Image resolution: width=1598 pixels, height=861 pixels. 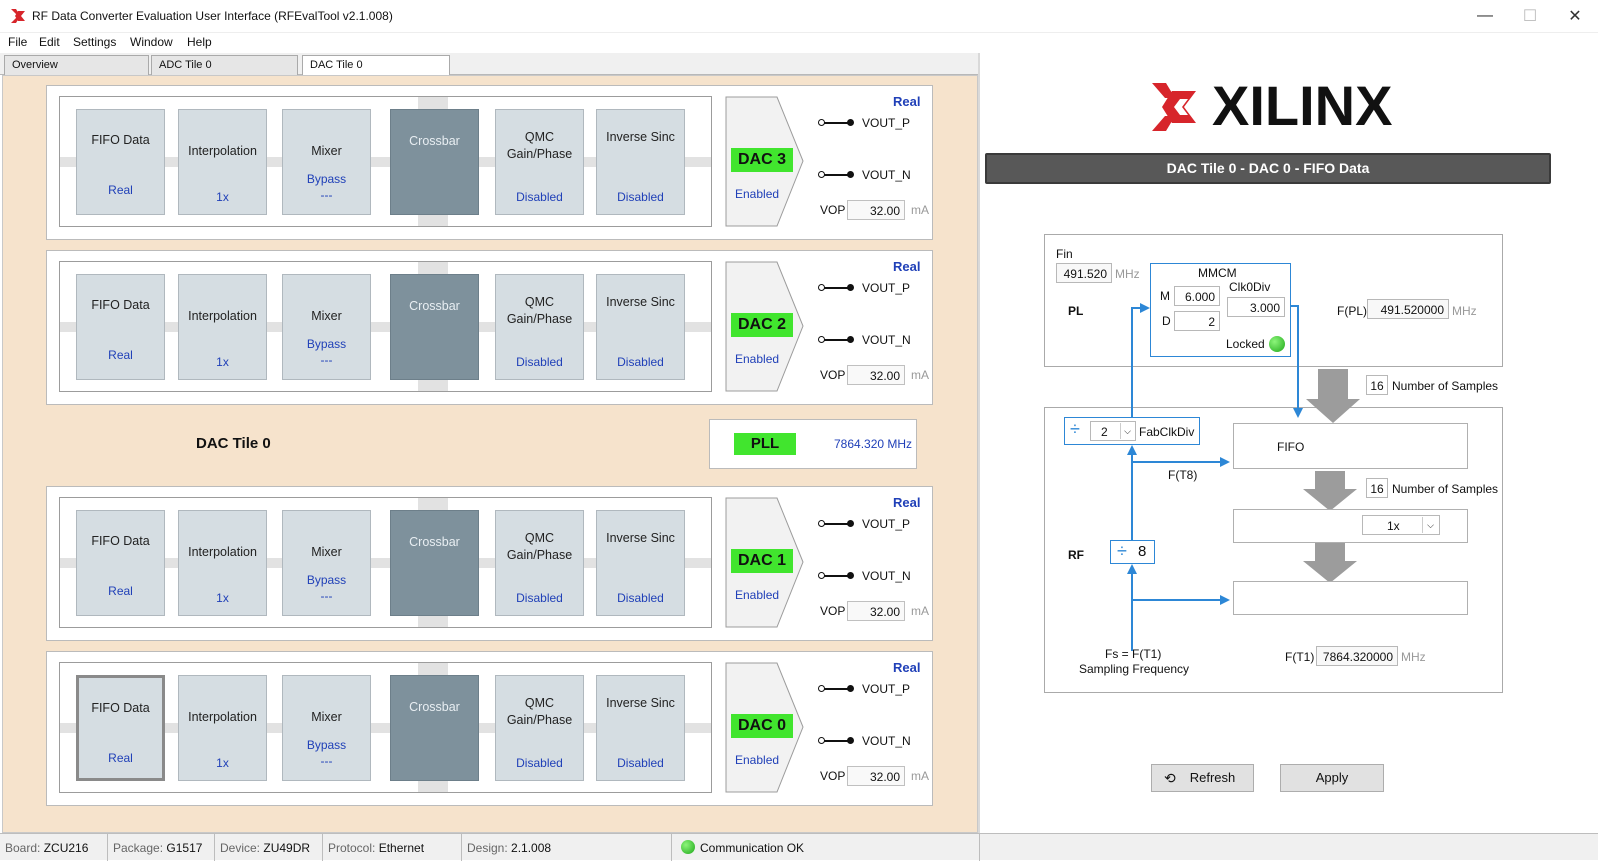 I want to click on dac-label: DAC 1, so click(x=762, y=561).